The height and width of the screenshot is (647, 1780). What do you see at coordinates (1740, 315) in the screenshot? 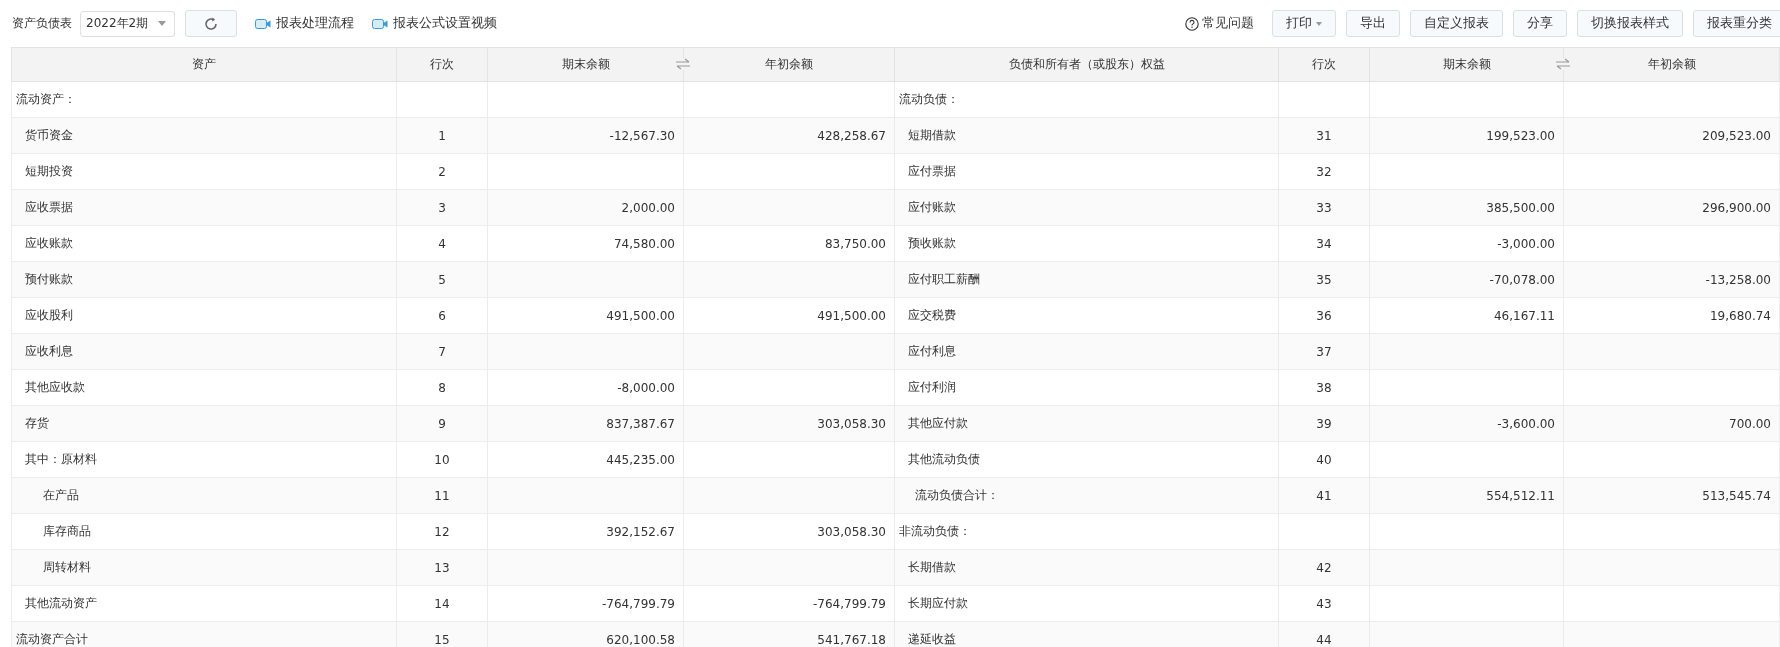
I see `amount: 19,680.74` at bounding box center [1740, 315].